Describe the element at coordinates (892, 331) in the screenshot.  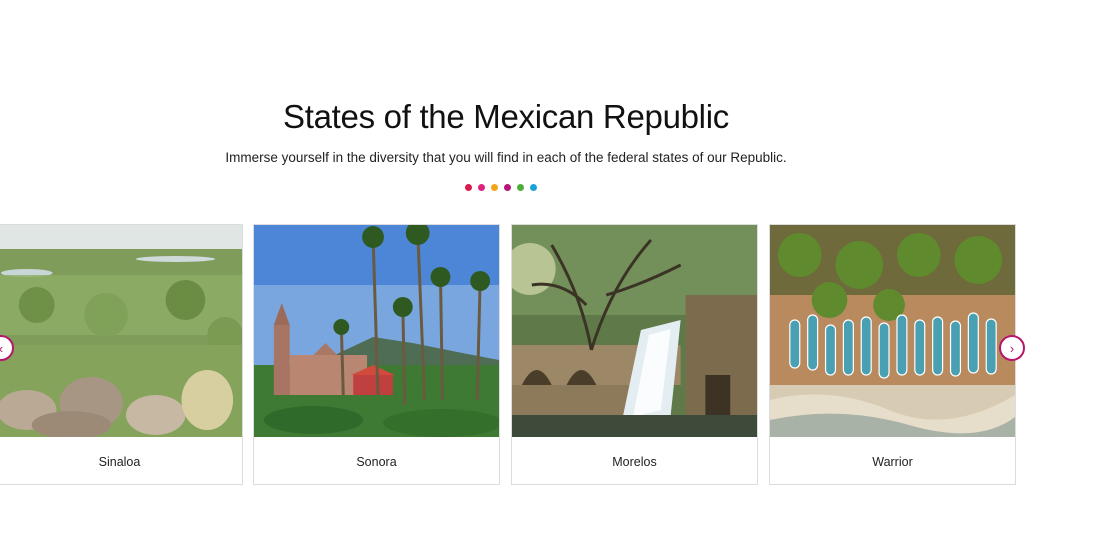
I see `warrior-photo` at that location.